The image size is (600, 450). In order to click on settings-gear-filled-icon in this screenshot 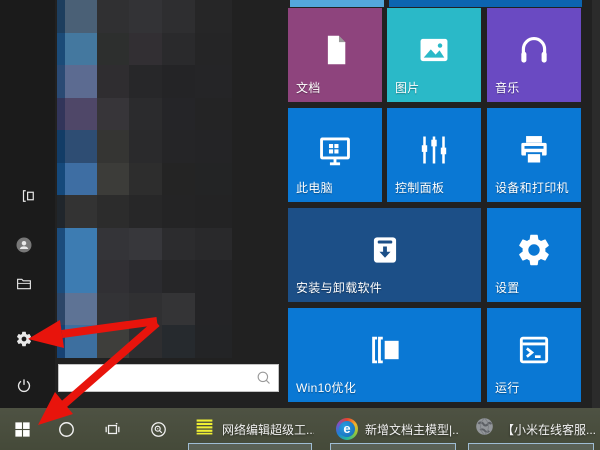, I will do `click(534, 250)`.